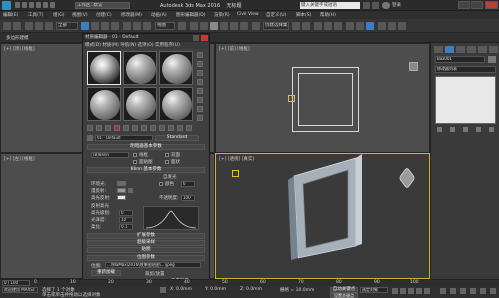 The height and width of the screenshot is (298, 499). I want to click on pin-stack-icon, so click(439, 129).